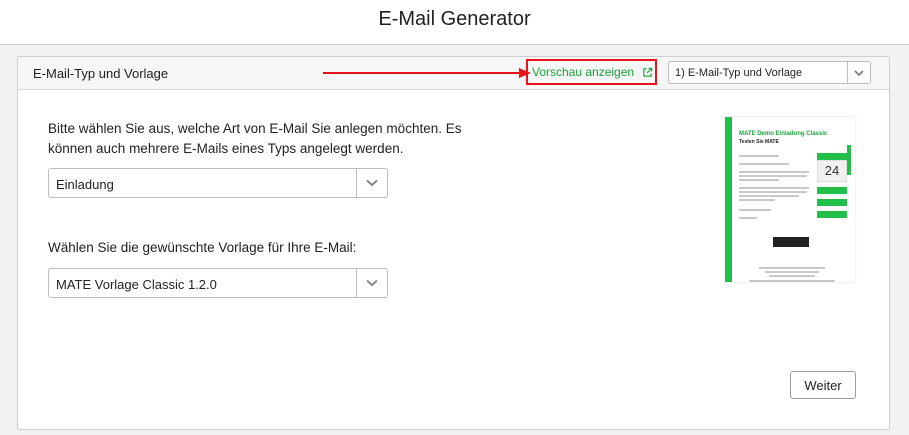  I want to click on page-title: E-Mail Generator, so click(454, 19).